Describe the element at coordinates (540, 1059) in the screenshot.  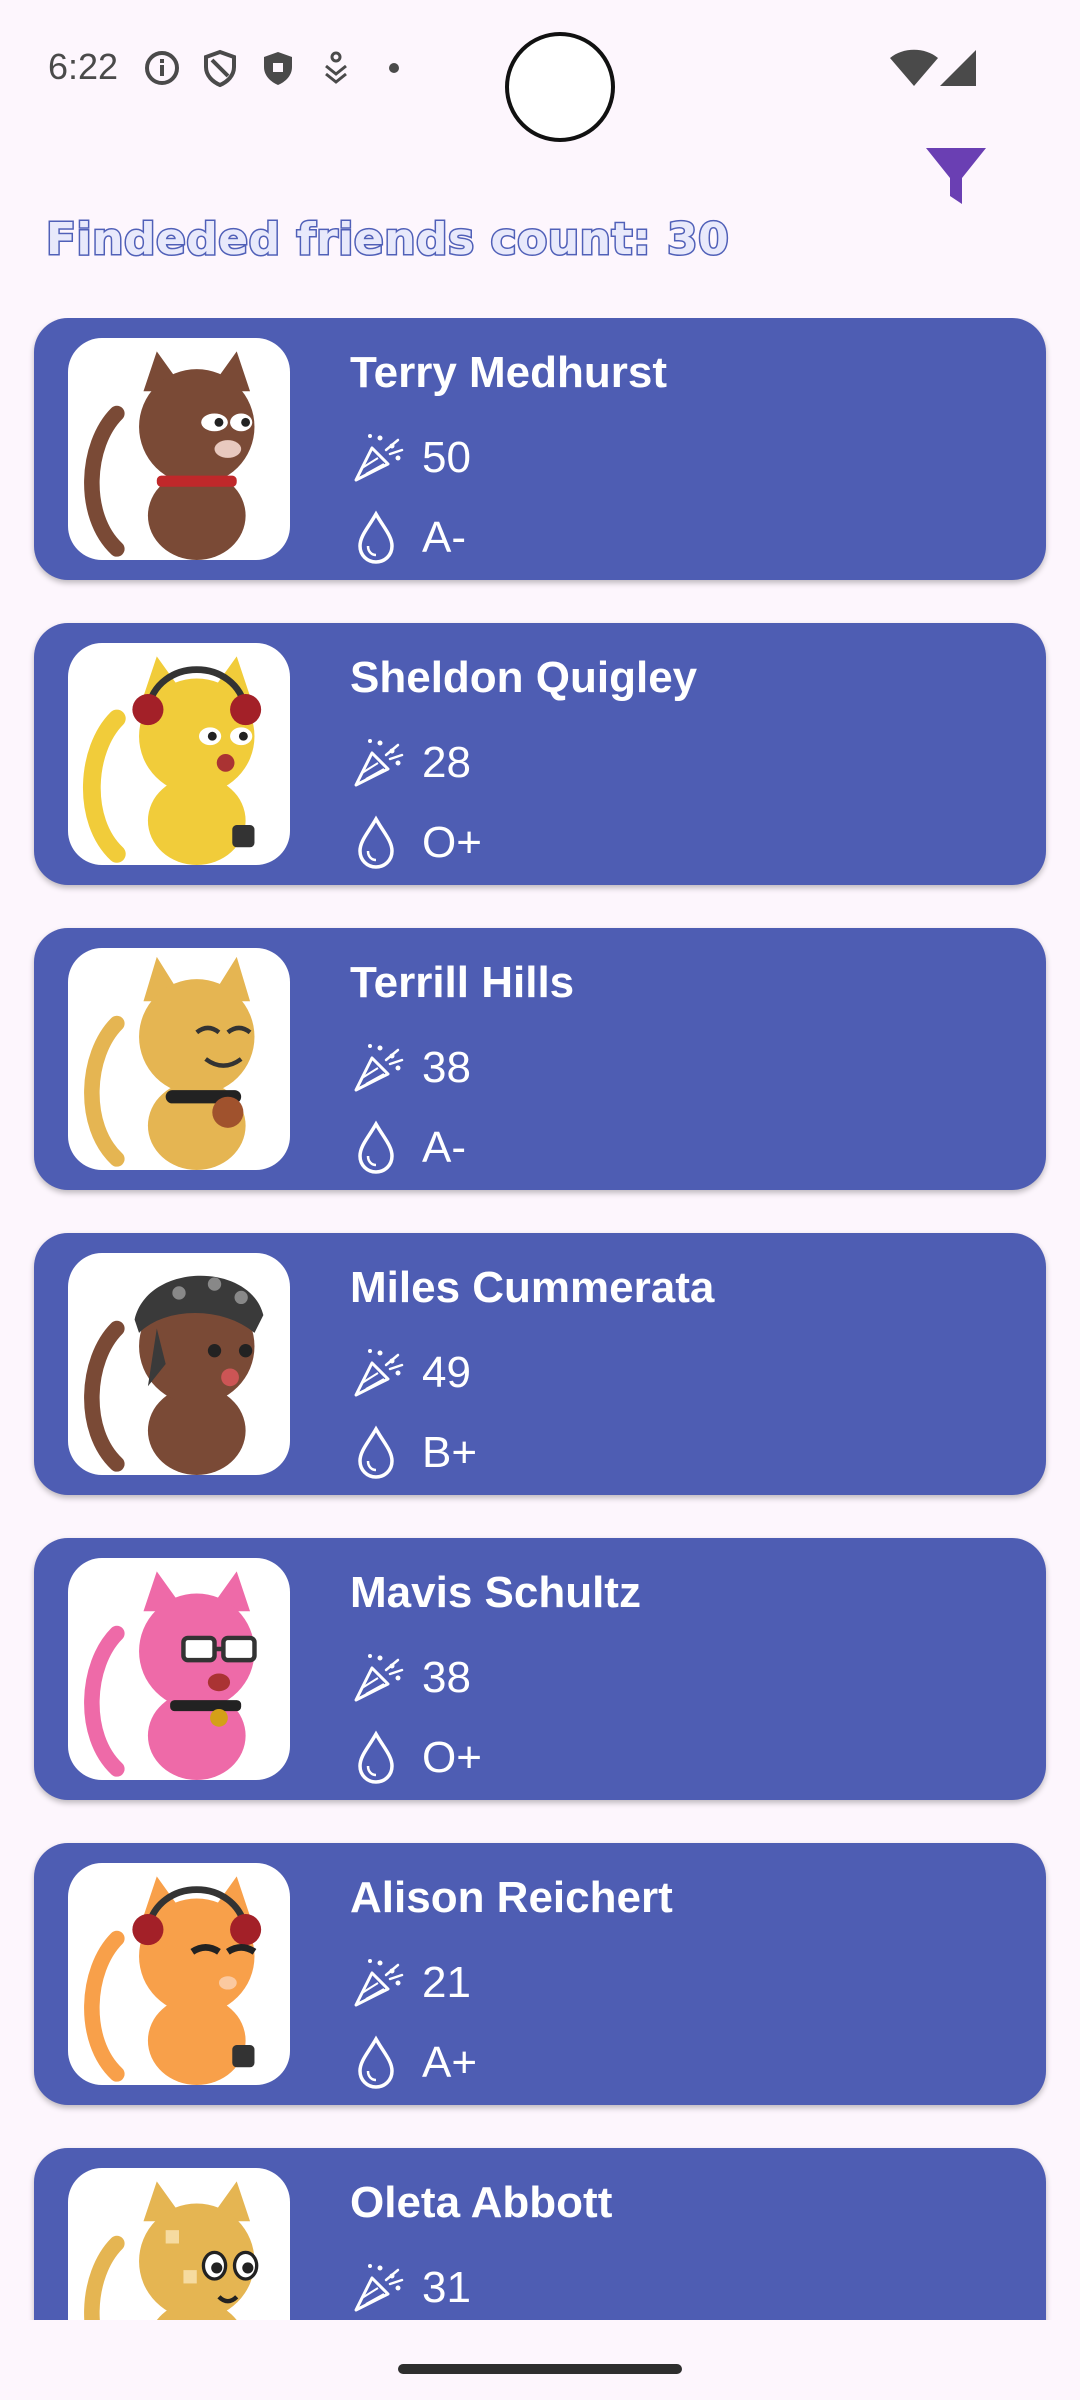
I see `friend-card: Terrill Hills 38 A-` at that location.